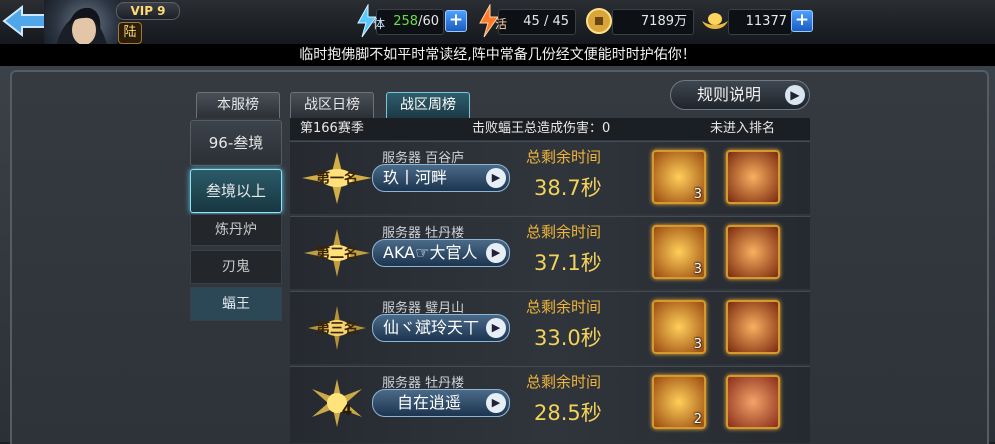 This screenshot has width=995, height=444. Describe the element at coordinates (714, 24) in the screenshot. I see `gold-ingot-icon` at that location.